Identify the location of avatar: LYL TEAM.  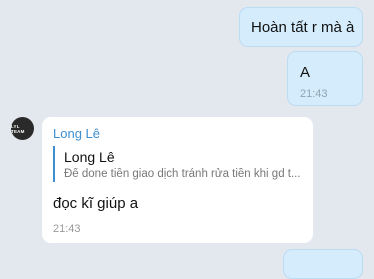
(22, 128).